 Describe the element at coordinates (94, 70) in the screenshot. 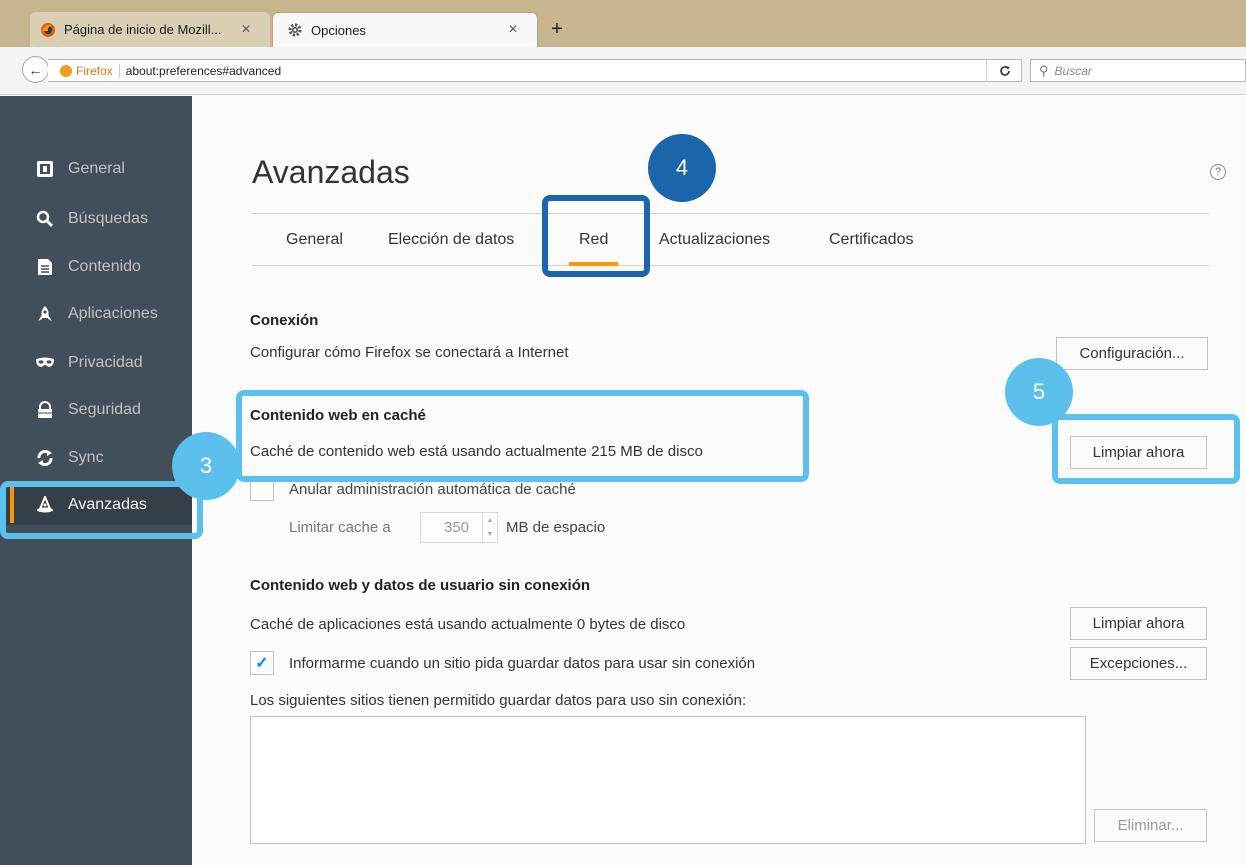

I see `identity-label: Firefox` at that location.